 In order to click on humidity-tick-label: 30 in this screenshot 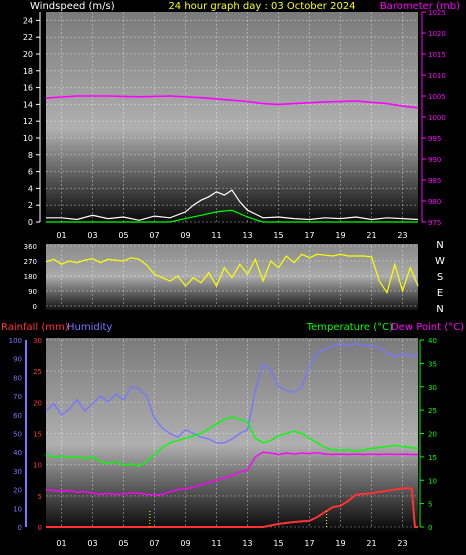, I will do `click(17, 472)`.